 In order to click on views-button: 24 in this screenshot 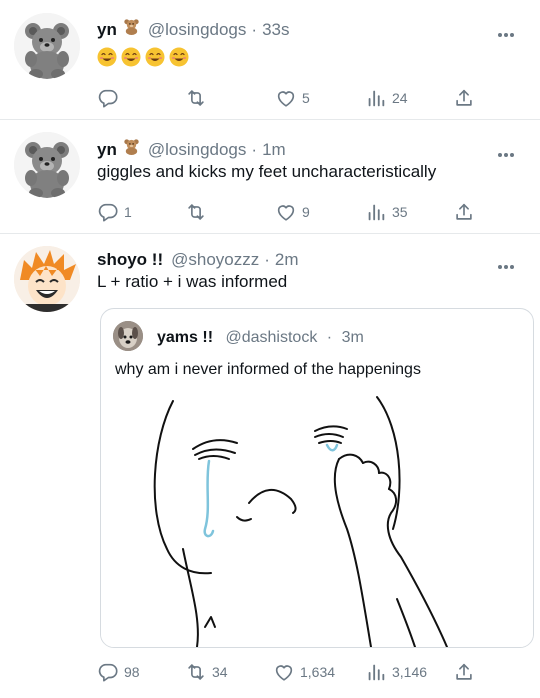, I will do `click(386, 98)`.